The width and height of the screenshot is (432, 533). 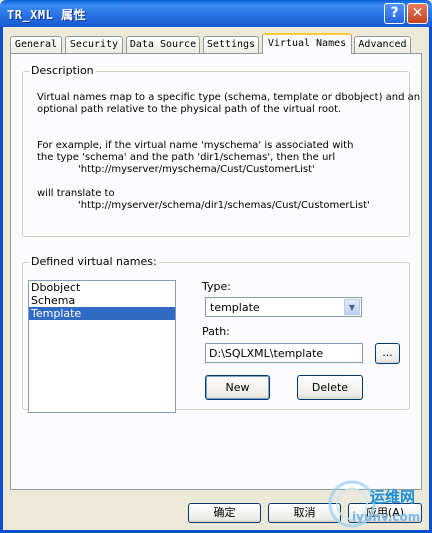 What do you see at coordinates (352, 307) in the screenshot?
I see `chevron-down-icon: ▼` at bounding box center [352, 307].